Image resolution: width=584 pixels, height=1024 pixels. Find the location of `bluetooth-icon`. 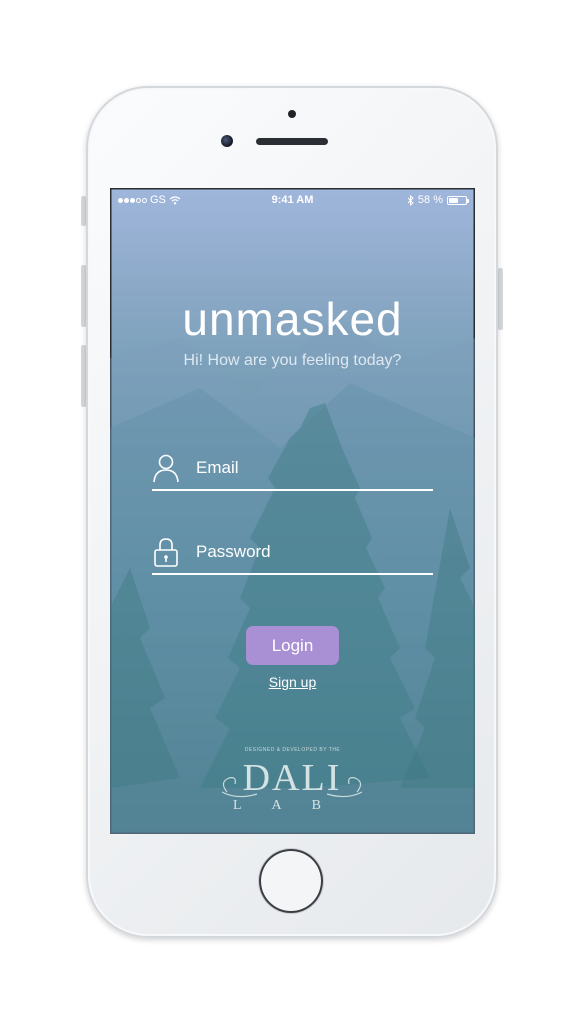

bluetooth-icon is located at coordinates (410, 200).